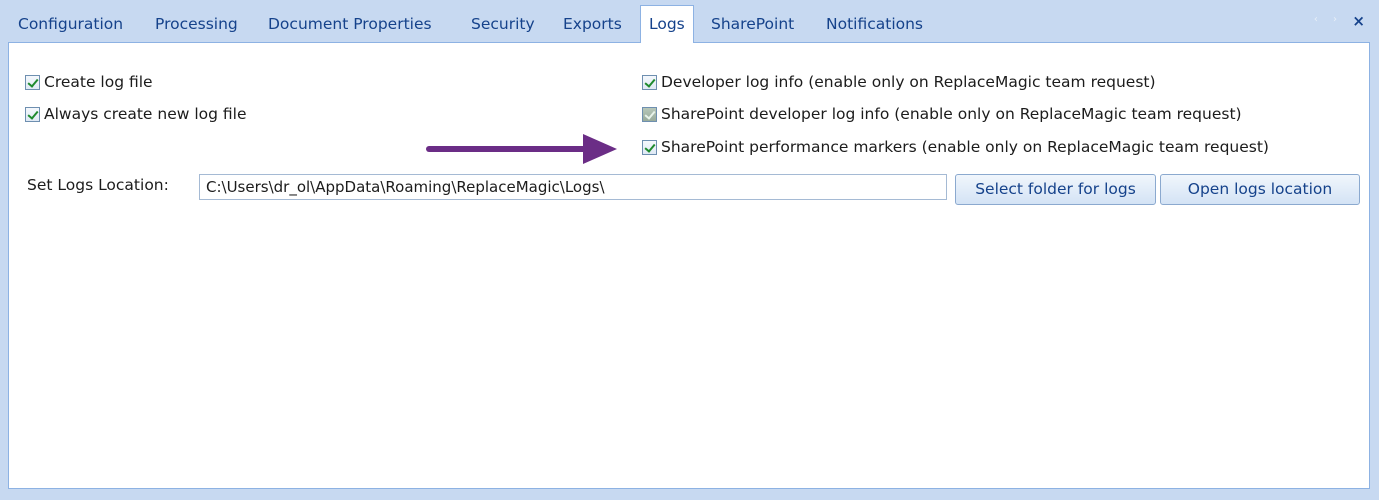 The width and height of the screenshot is (1379, 500). What do you see at coordinates (98, 185) in the screenshot?
I see `logs-location-label: Set Logs Location:` at bounding box center [98, 185].